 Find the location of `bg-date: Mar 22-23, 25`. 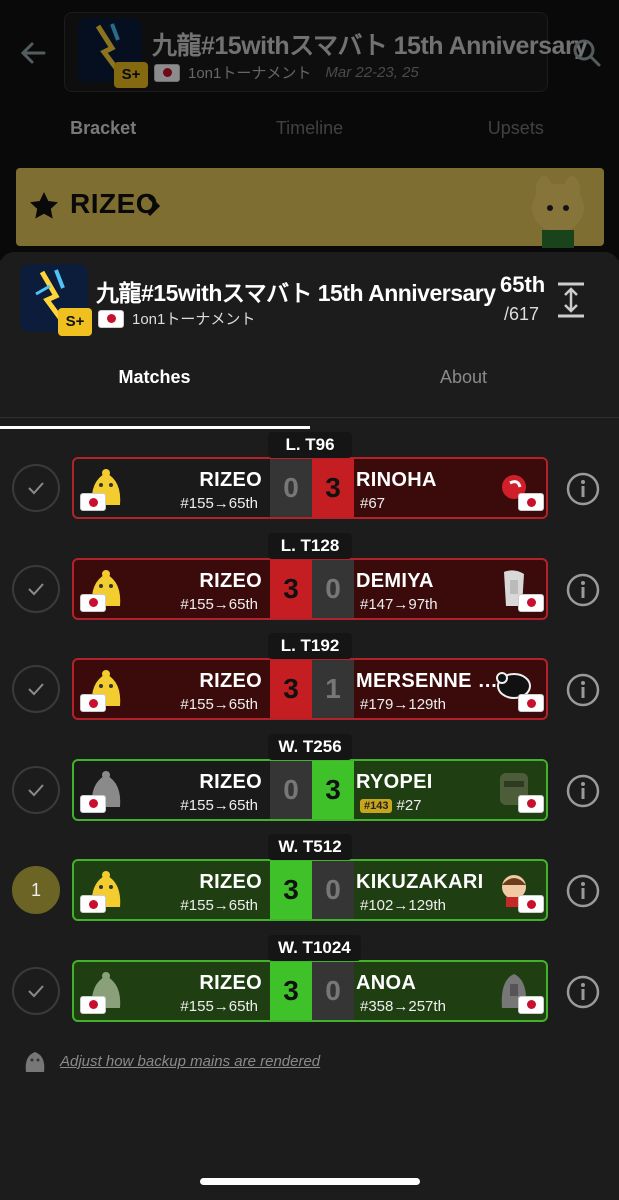

bg-date: Mar 22-23, 25 is located at coordinates (372, 72).